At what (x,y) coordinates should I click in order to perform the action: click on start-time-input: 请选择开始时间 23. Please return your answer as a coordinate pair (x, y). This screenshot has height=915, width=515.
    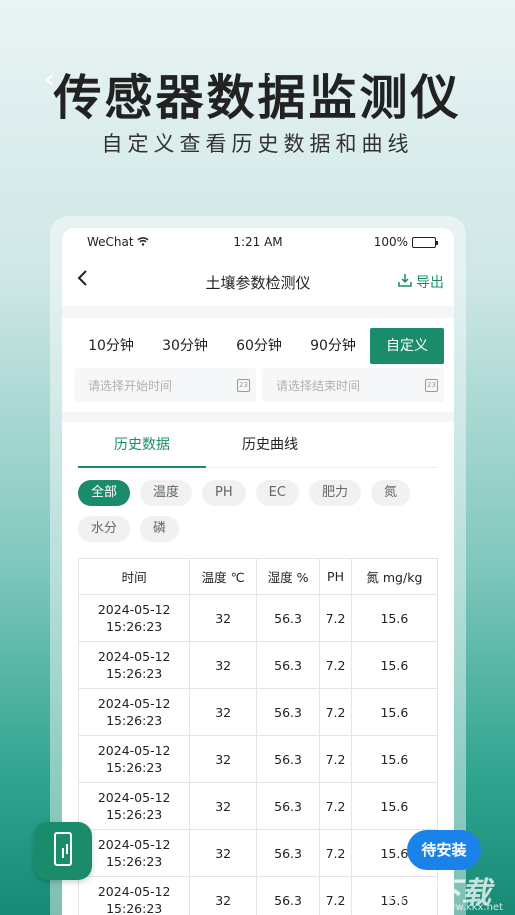
    Looking at the image, I should click on (165, 385).